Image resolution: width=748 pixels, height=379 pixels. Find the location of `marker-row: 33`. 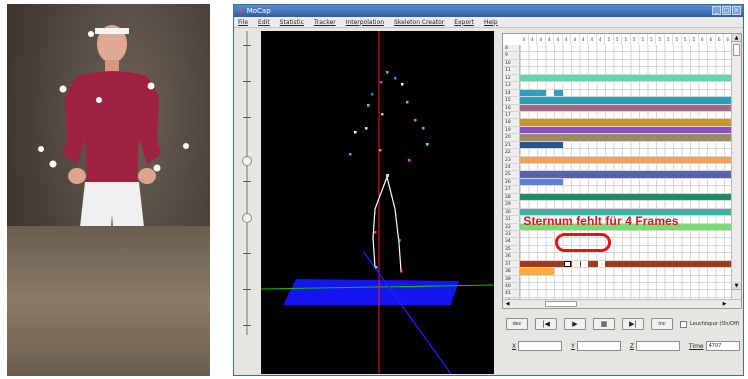

marker-row: 33 is located at coordinates (618, 234).